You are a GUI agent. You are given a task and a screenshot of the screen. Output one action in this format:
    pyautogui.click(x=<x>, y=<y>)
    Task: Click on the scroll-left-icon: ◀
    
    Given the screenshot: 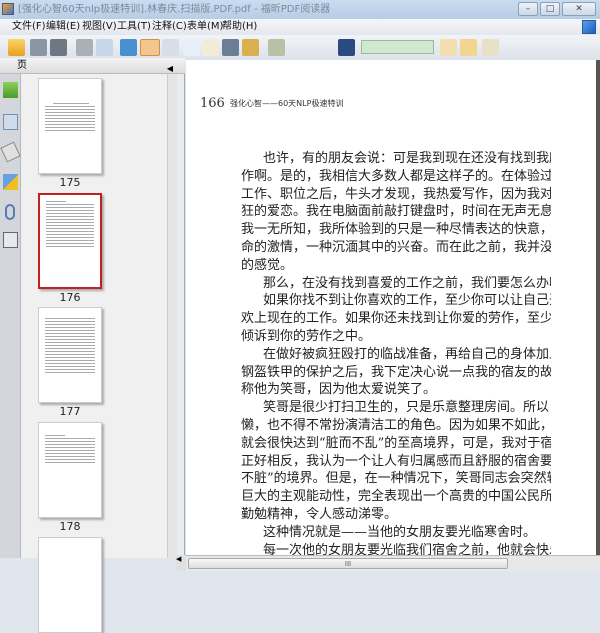 What is the action you would take?
    pyautogui.click(x=181, y=563)
    